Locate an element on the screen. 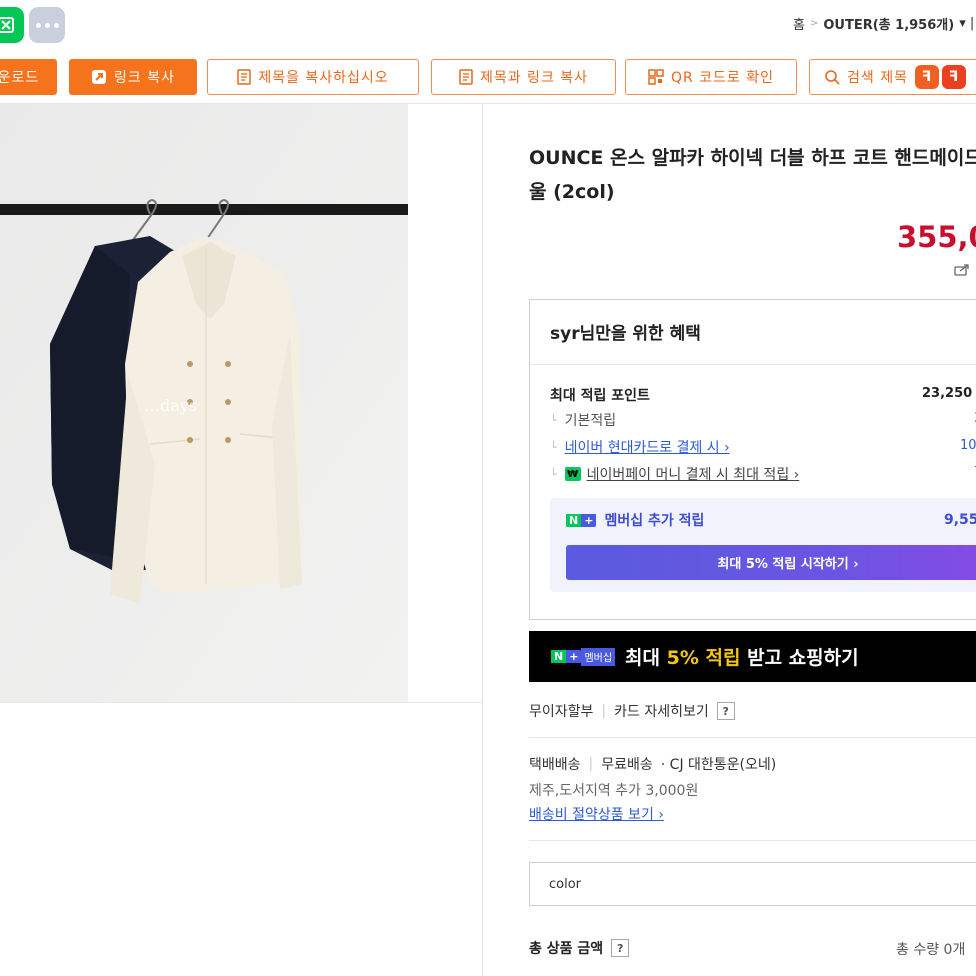  download-button: 운로드 is located at coordinates (28, 77).